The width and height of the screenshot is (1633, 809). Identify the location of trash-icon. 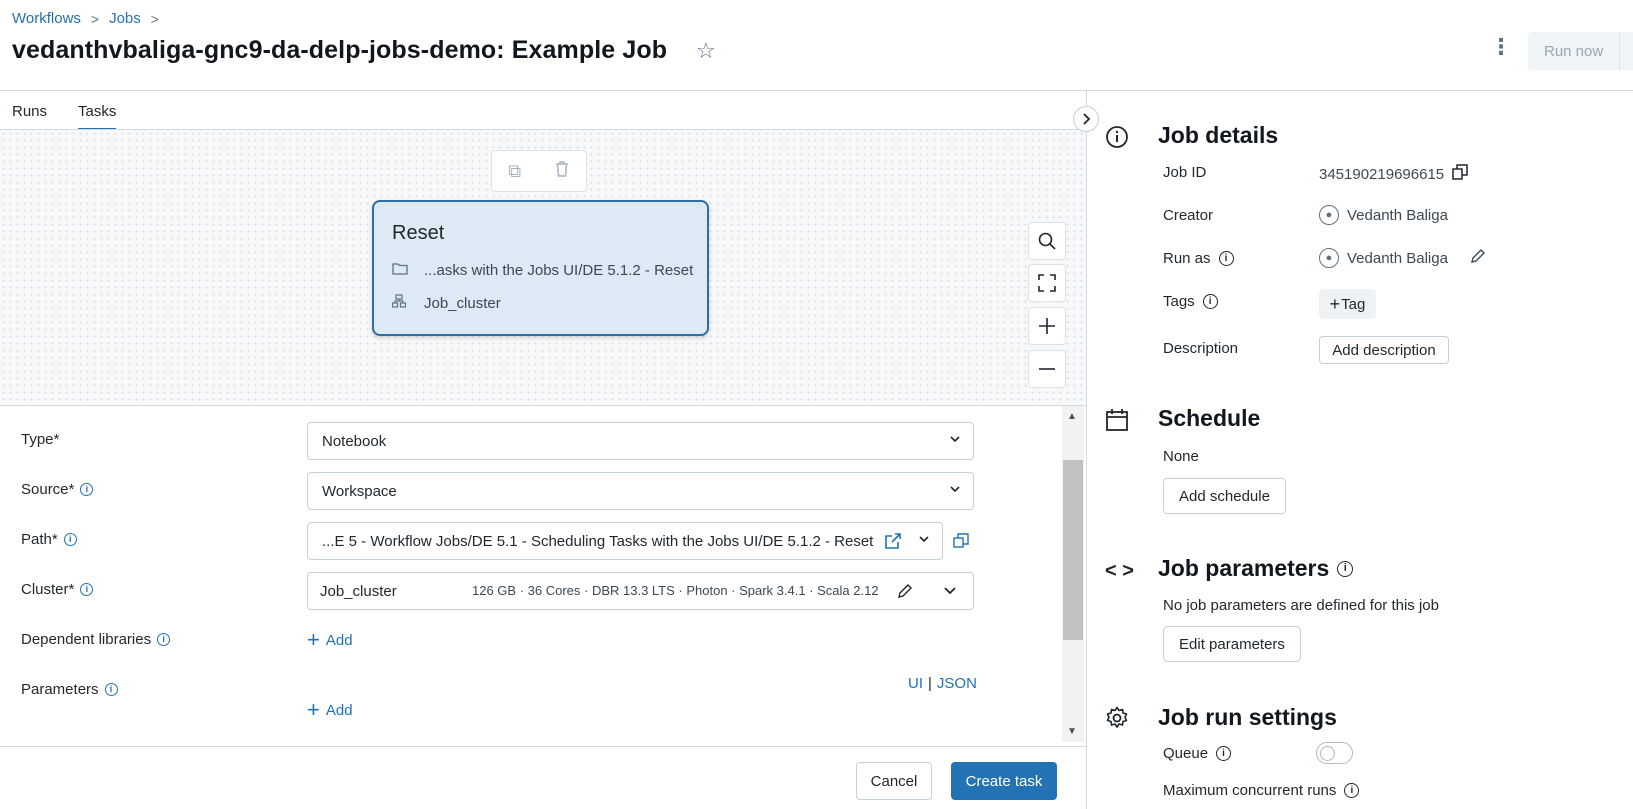
(562, 171).